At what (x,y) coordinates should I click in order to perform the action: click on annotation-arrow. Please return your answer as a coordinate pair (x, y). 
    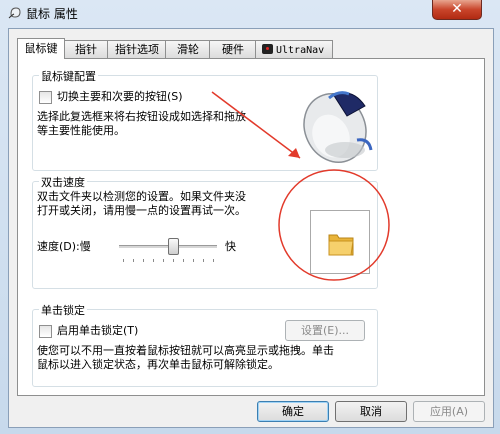
    Looking at the image, I should click on (256, 125).